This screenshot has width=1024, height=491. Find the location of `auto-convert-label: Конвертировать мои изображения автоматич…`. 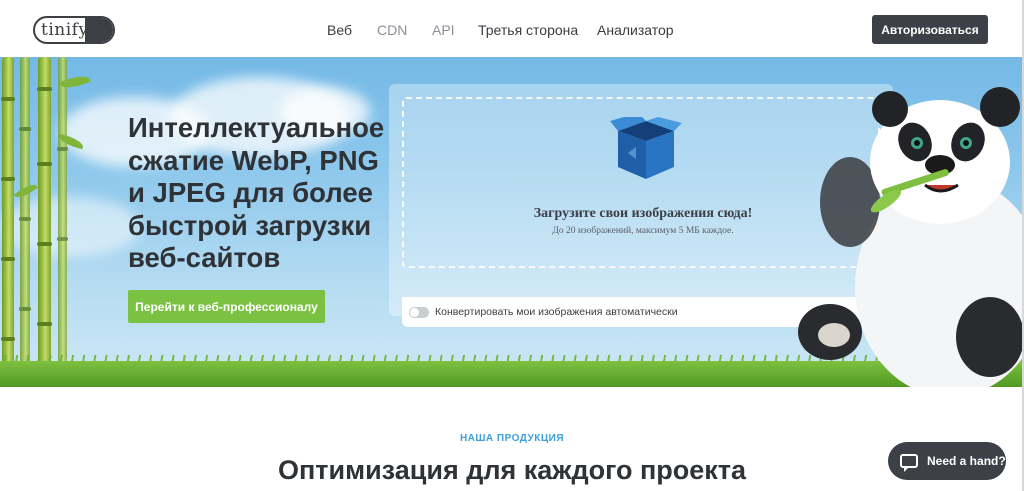

auto-convert-label: Конвертировать мои изображения автоматич… is located at coordinates (556, 312).